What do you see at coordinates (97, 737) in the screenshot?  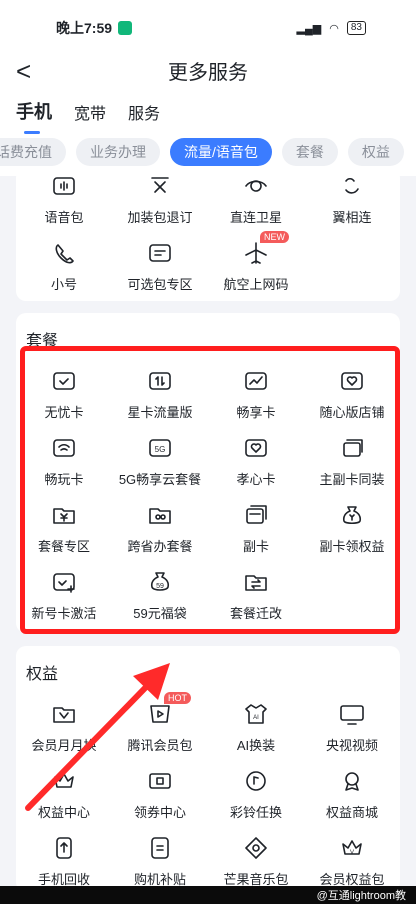 I see `annotation-arrow` at bounding box center [97, 737].